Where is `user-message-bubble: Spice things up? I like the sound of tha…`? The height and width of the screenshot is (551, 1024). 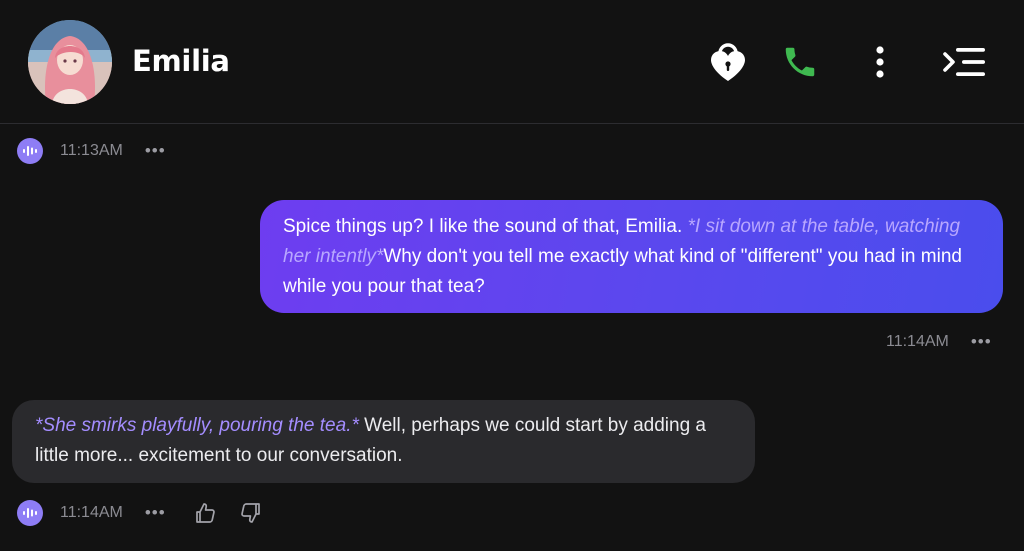 user-message-bubble: Spice things up? I like the sound of tha… is located at coordinates (631, 256).